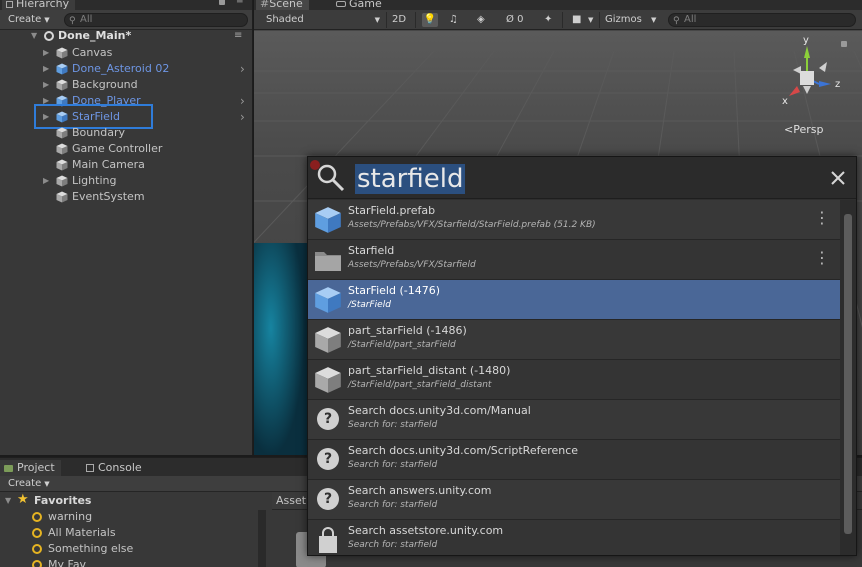 This screenshot has width=862, height=567. What do you see at coordinates (222, 2) in the screenshot?
I see `lock-icon` at bounding box center [222, 2].